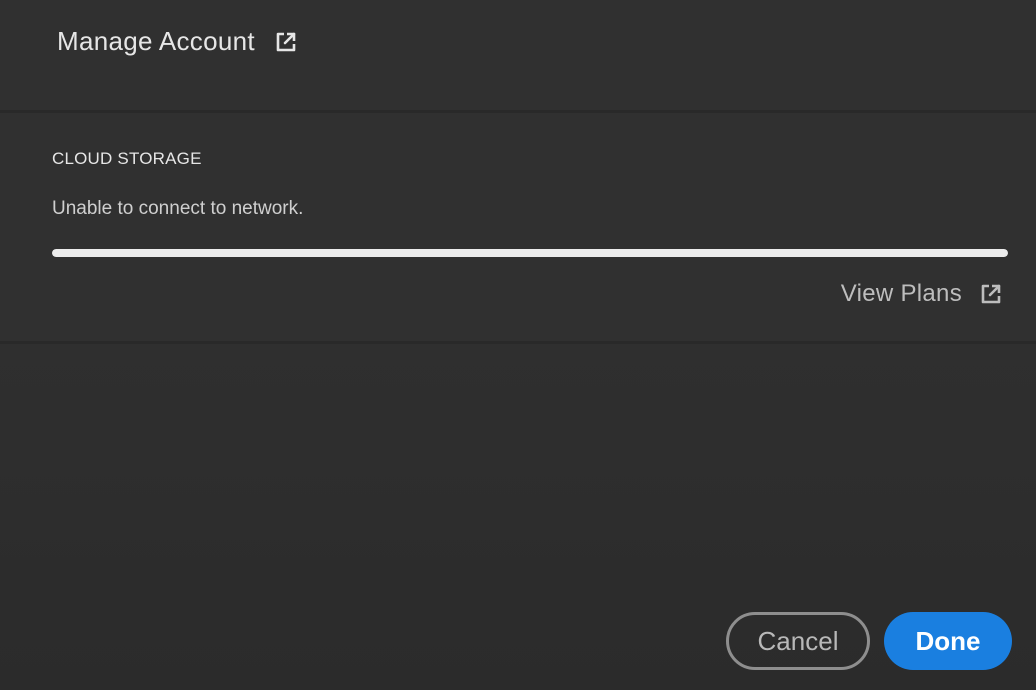 This screenshot has height=690, width=1036. Describe the element at coordinates (156, 41) in the screenshot. I see `manage-account-label: Manage Account` at that location.